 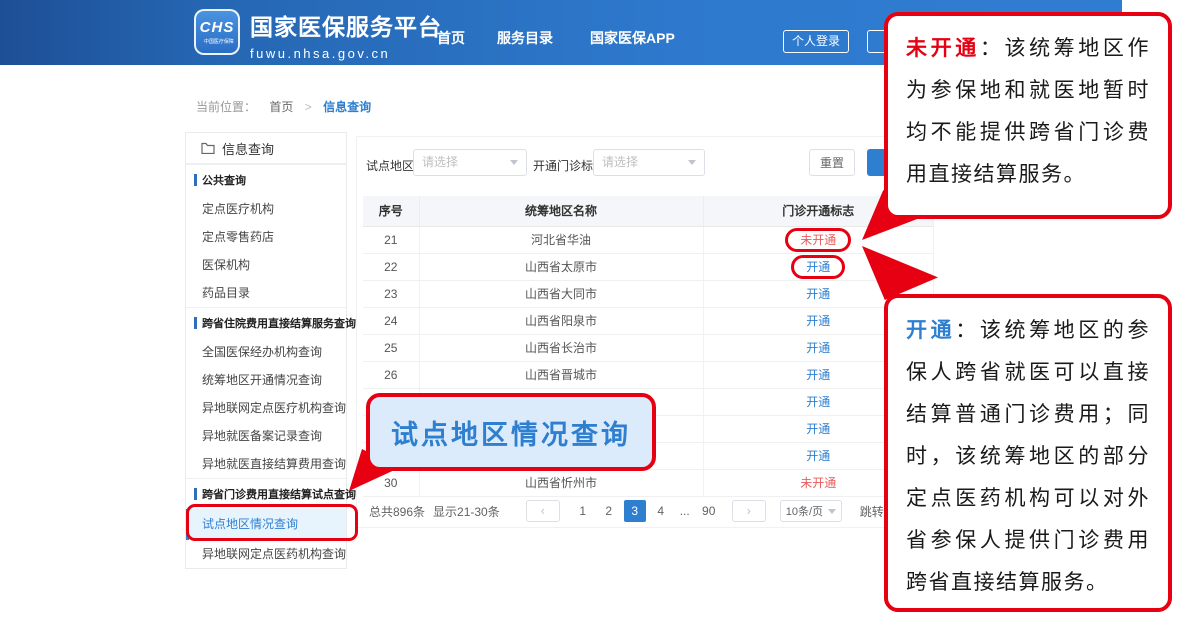 I want to click on col-header-region: 统筹地区名称, so click(x=561, y=211).